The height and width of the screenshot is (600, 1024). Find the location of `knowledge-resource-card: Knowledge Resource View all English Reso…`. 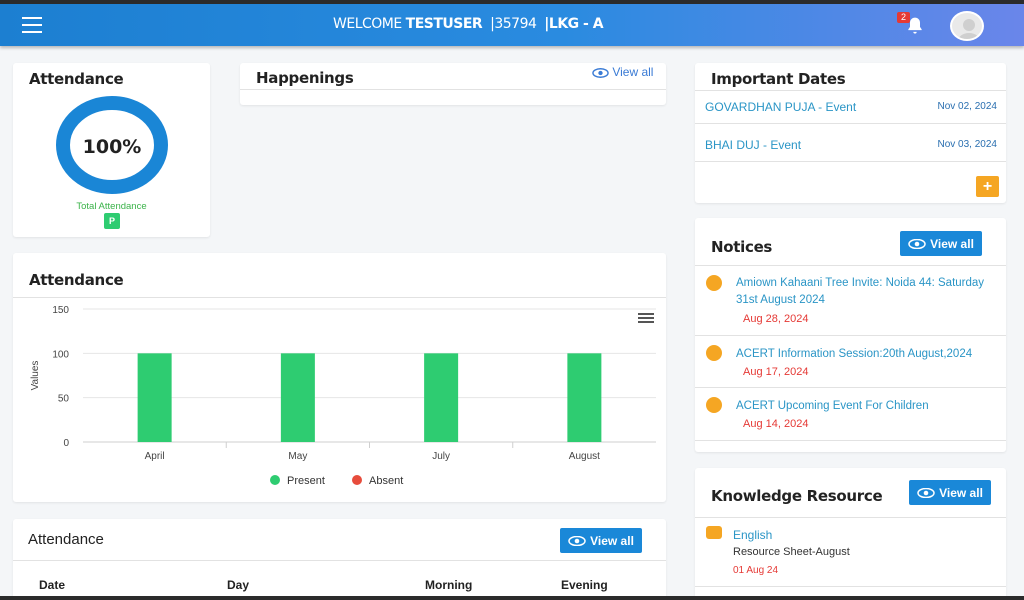

knowledge-resource-card: Knowledge Resource View all English Reso… is located at coordinates (850, 532).